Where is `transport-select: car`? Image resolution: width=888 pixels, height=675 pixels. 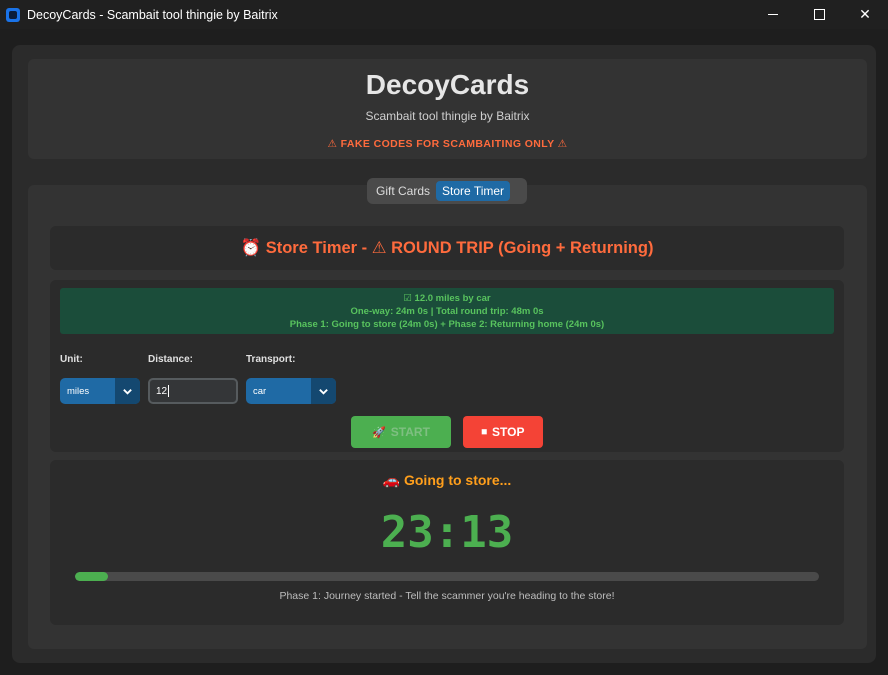 transport-select: car is located at coordinates (291, 391).